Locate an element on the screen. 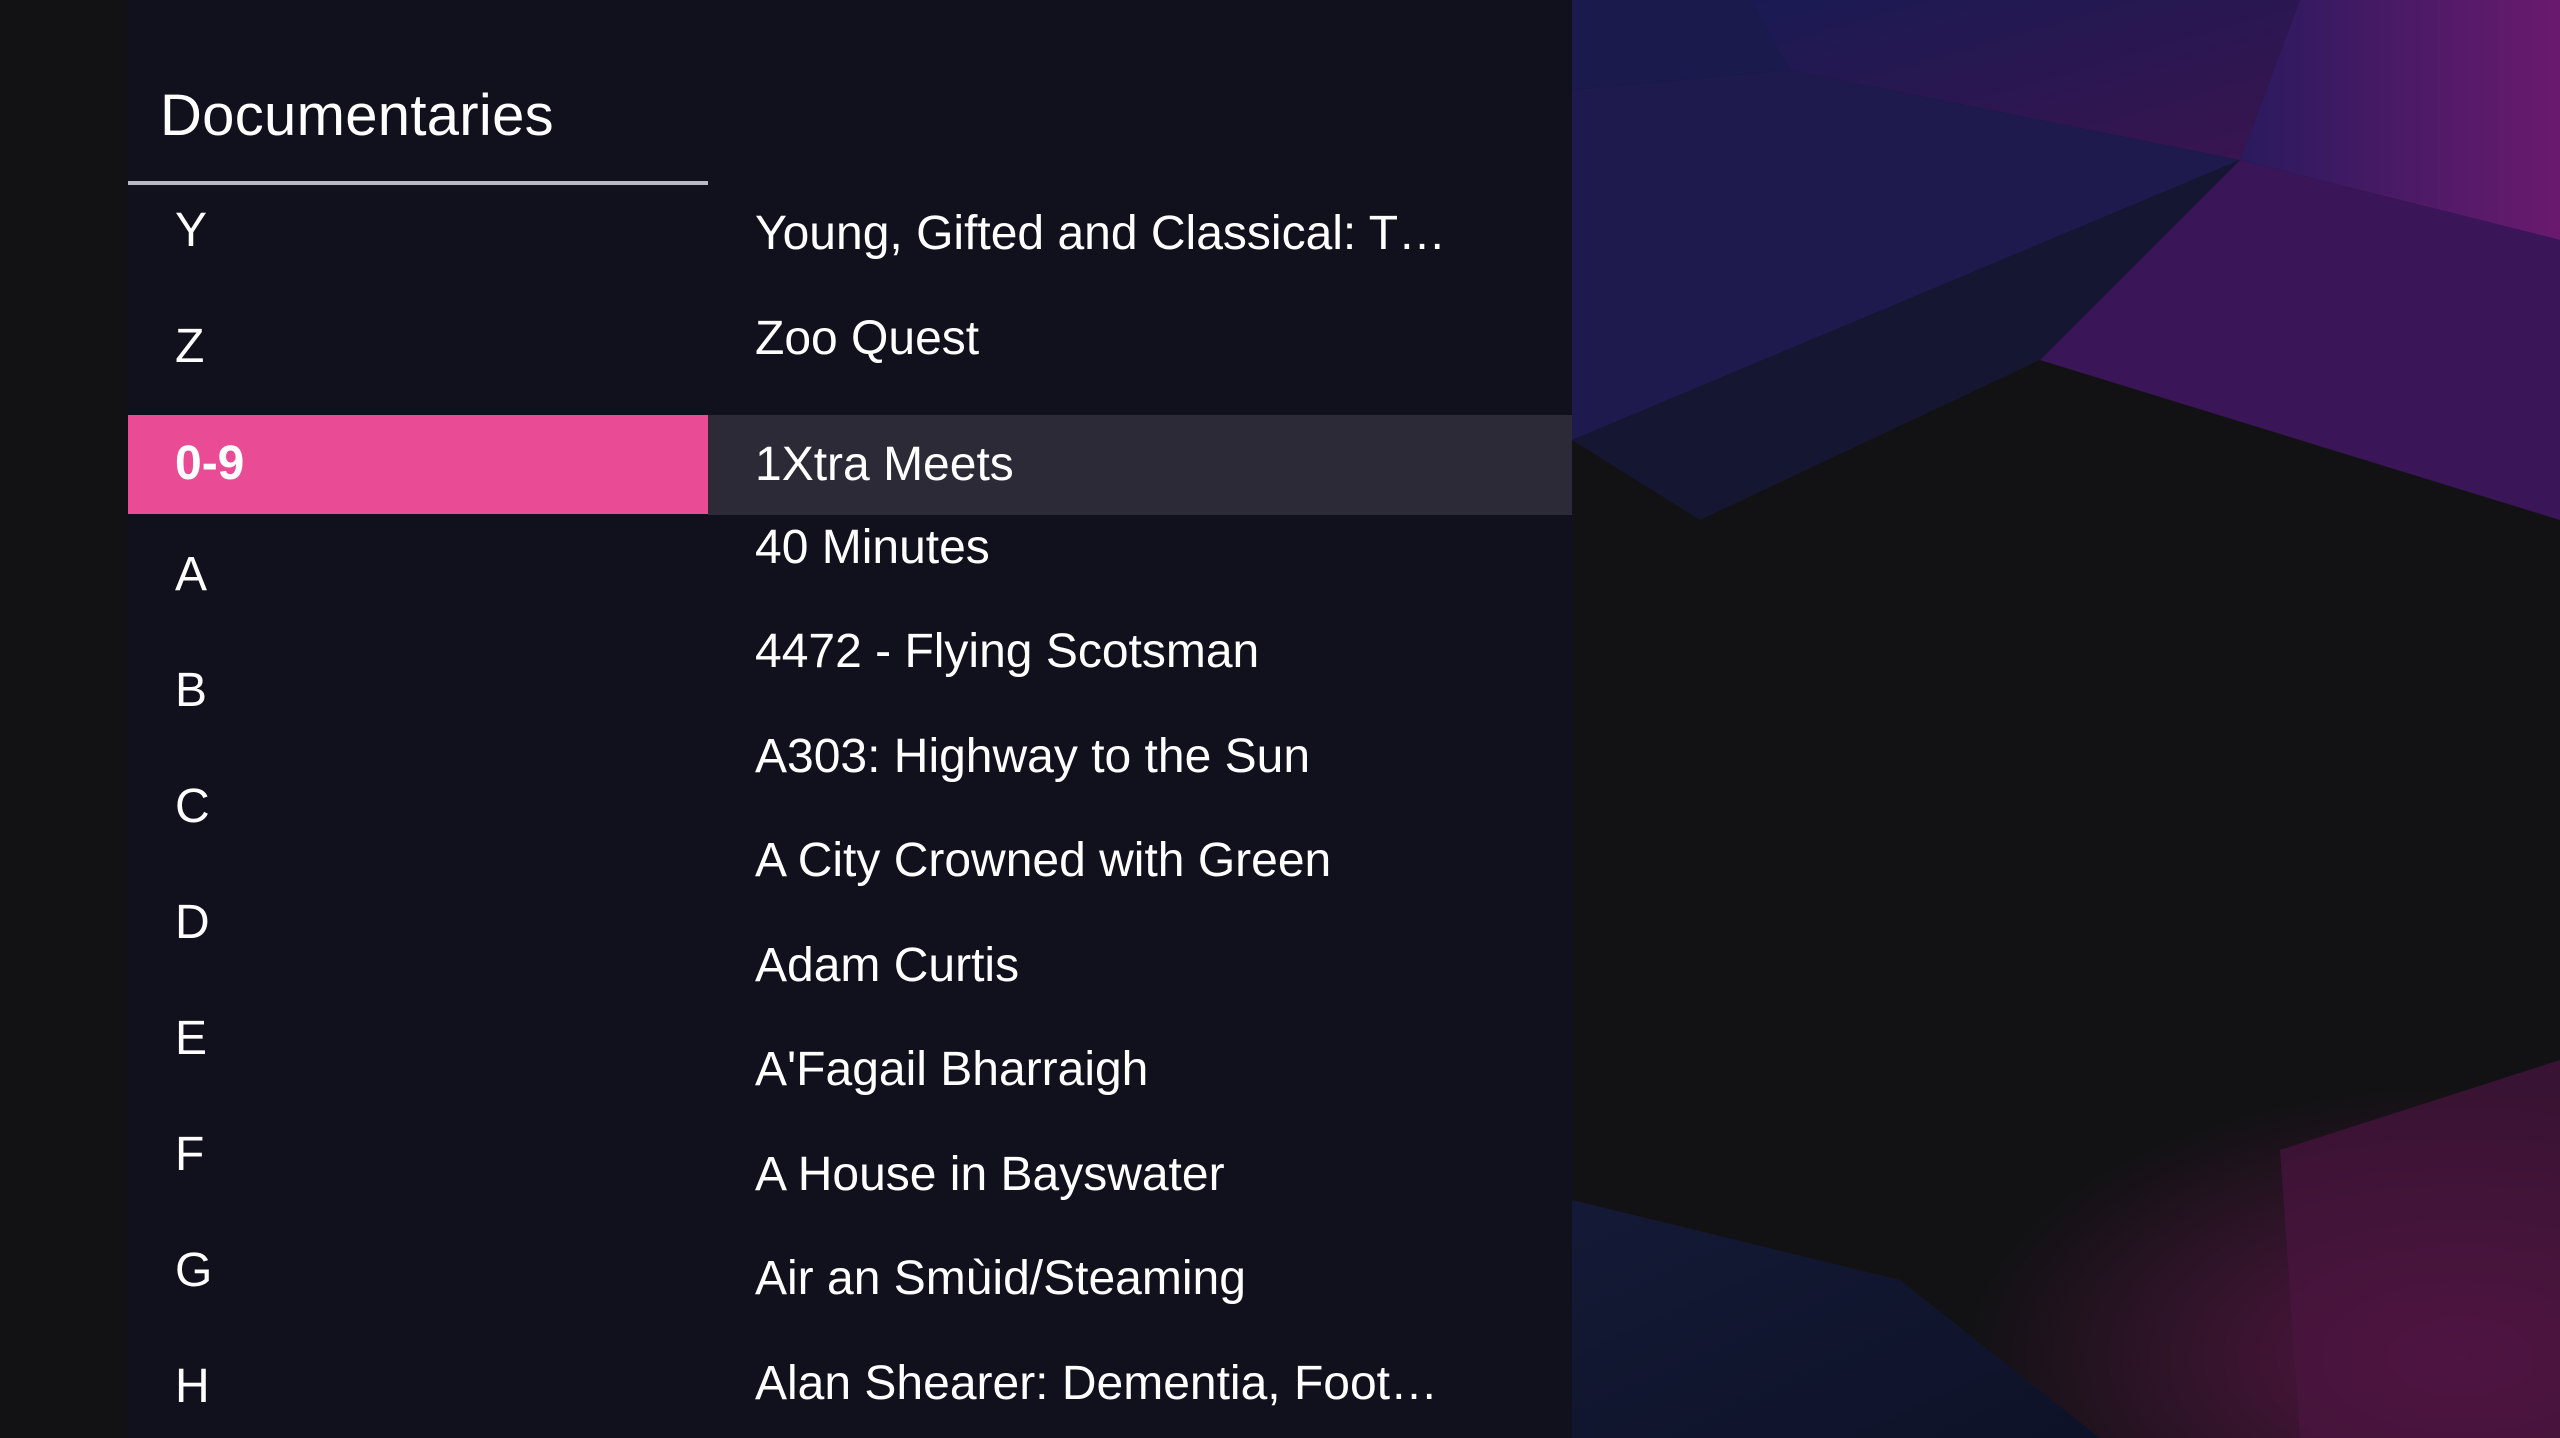 This screenshot has width=2560, height=1438. programme-item: Zoo Quest is located at coordinates (1140, 361).